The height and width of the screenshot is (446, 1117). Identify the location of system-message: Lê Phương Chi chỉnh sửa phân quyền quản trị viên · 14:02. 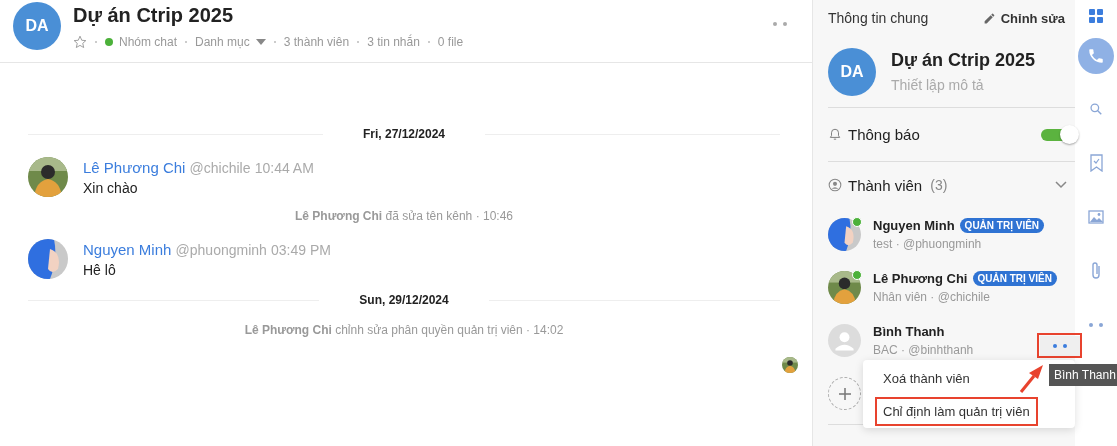
(404, 330).